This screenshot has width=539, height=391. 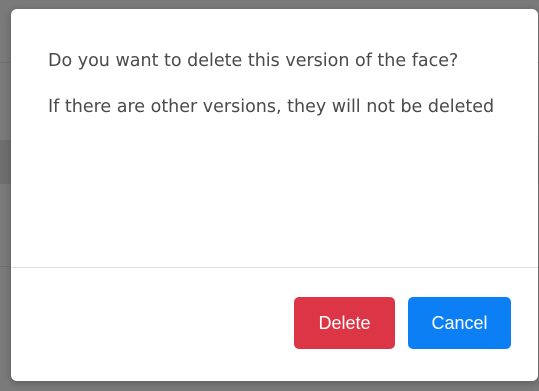 I want to click on dialog-footer-divider, so click(x=274, y=267).